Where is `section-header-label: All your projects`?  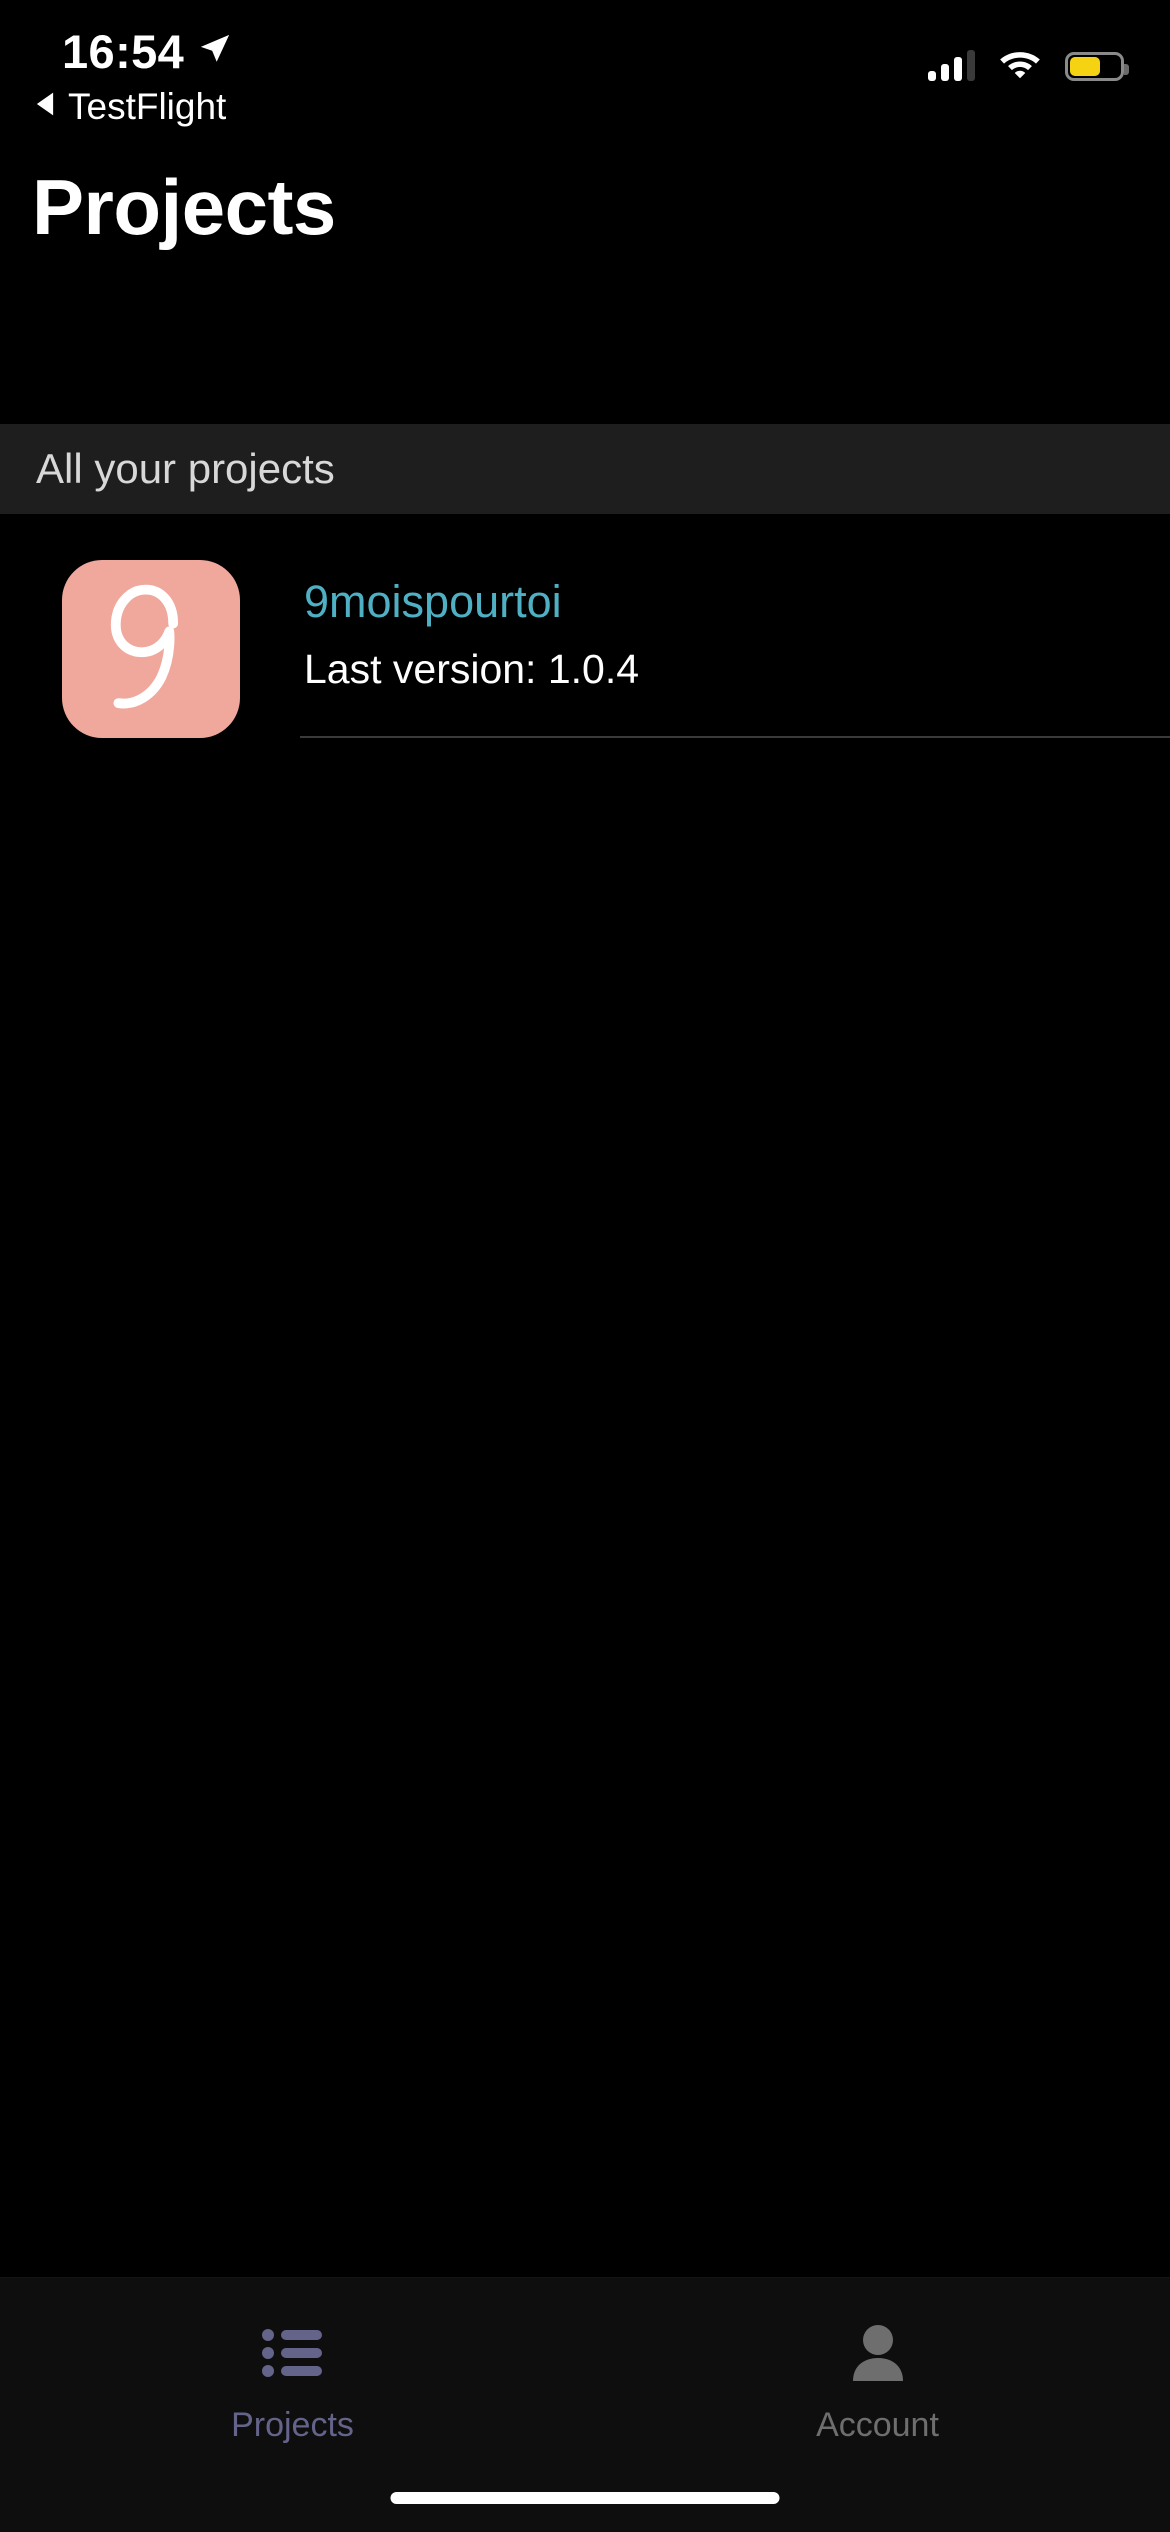
section-header-label: All your projects is located at coordinates (185, 468).